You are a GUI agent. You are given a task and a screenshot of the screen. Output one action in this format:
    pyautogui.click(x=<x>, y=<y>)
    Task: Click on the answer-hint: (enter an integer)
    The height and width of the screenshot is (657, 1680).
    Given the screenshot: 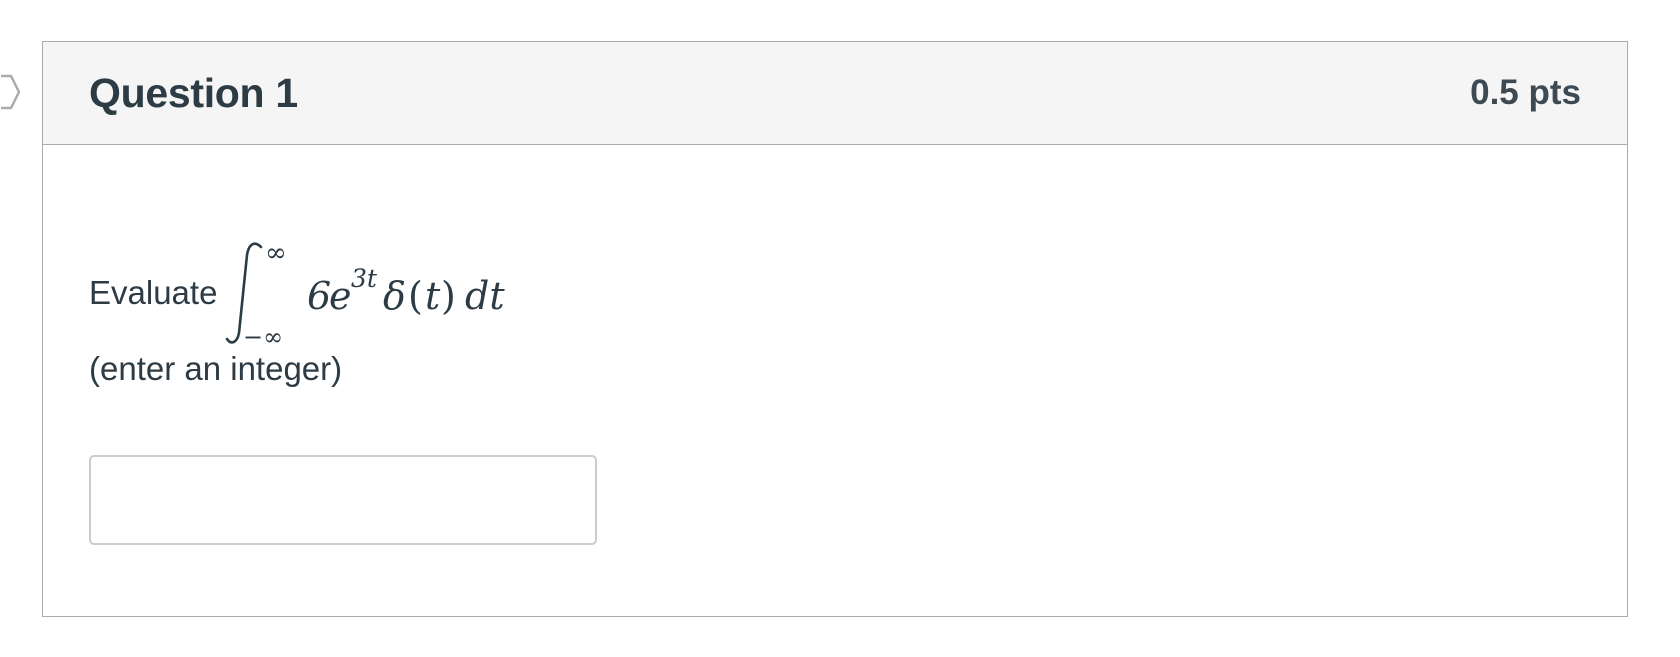 What is the action you would take?
    pyautogui.click(x=216, y=368)
    